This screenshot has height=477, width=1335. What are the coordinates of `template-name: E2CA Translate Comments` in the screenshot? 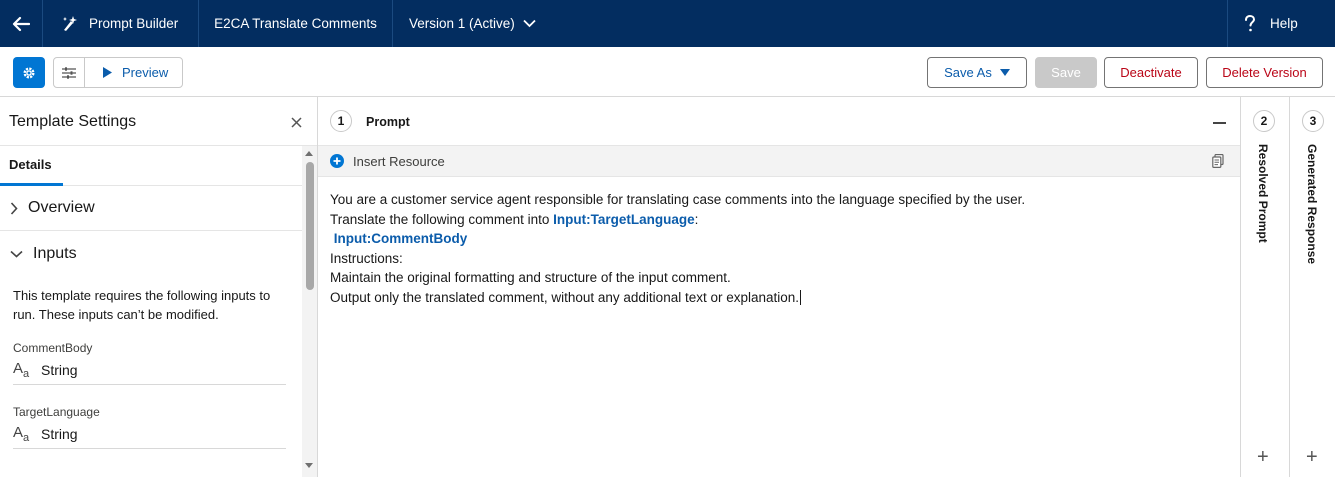 It's located at (296, 23).